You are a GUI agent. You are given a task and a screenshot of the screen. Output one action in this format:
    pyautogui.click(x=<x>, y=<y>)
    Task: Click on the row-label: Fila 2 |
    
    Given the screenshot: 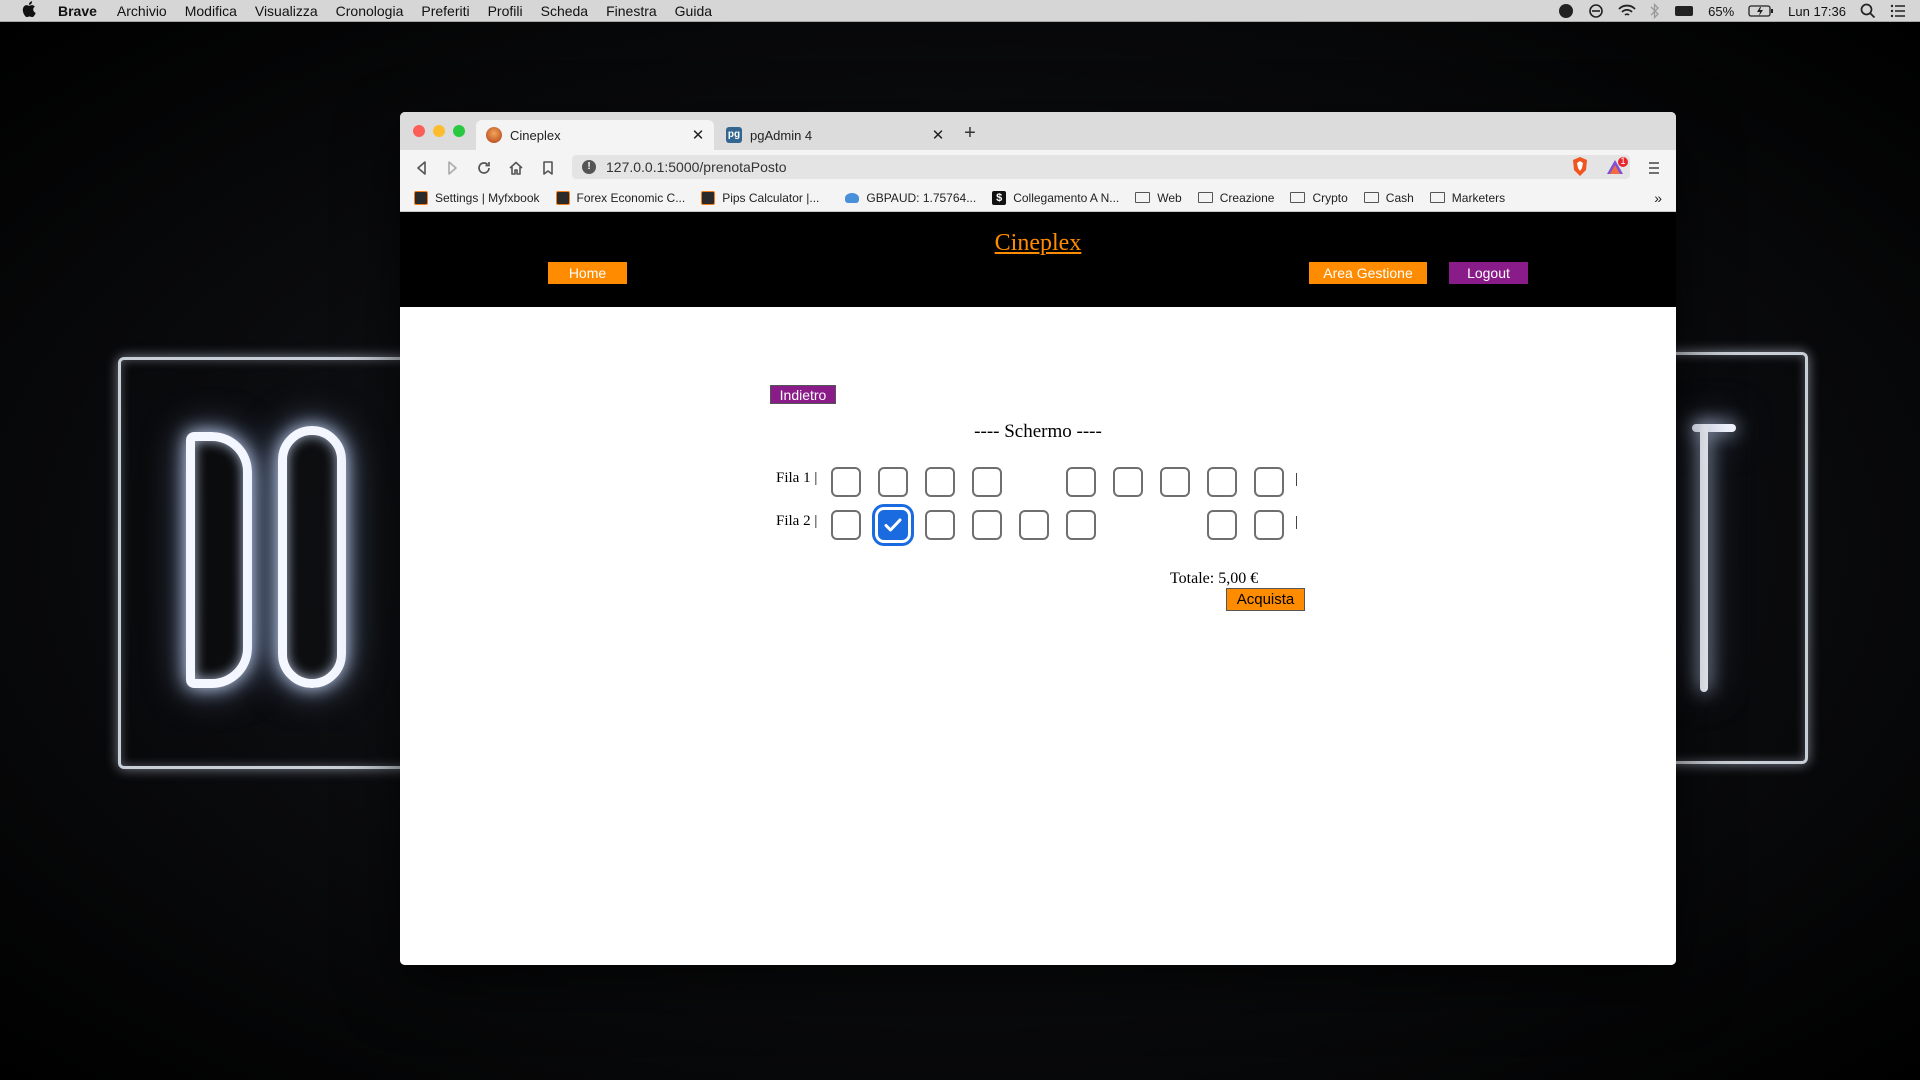 What is the action you would take?
    pyautogui.click(x=797, y=521)
    